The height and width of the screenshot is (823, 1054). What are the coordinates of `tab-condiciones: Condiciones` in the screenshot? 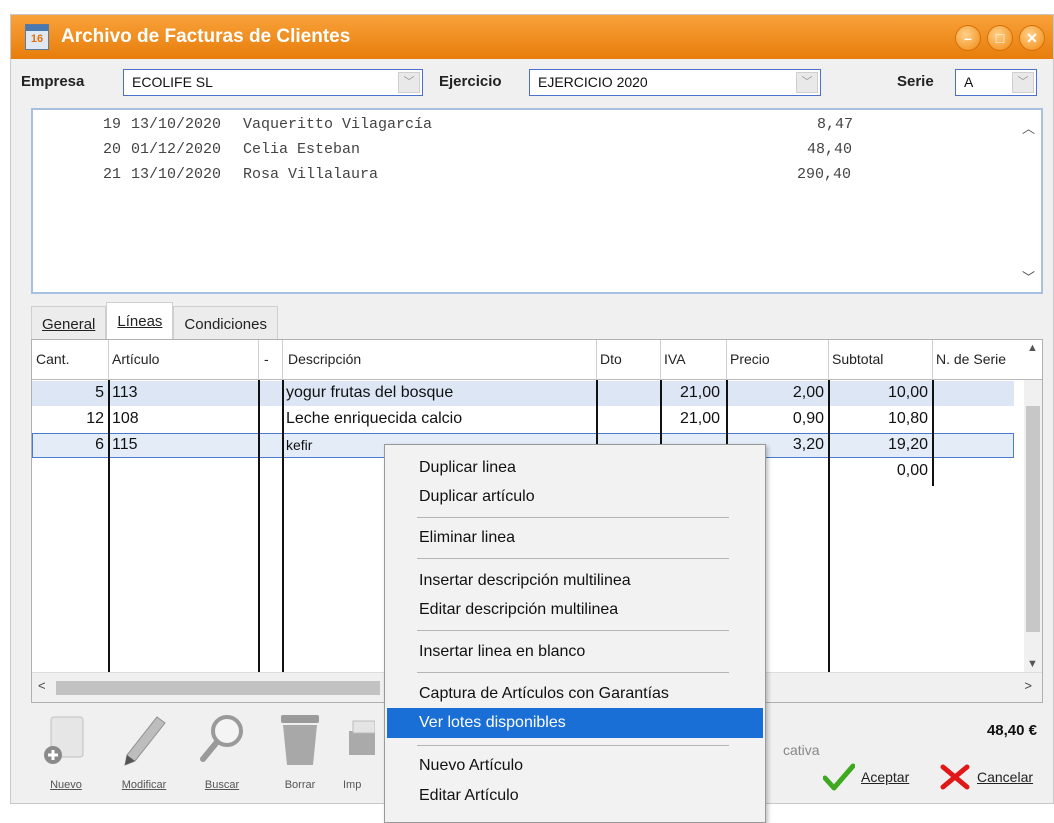 It's located at (225, 323).